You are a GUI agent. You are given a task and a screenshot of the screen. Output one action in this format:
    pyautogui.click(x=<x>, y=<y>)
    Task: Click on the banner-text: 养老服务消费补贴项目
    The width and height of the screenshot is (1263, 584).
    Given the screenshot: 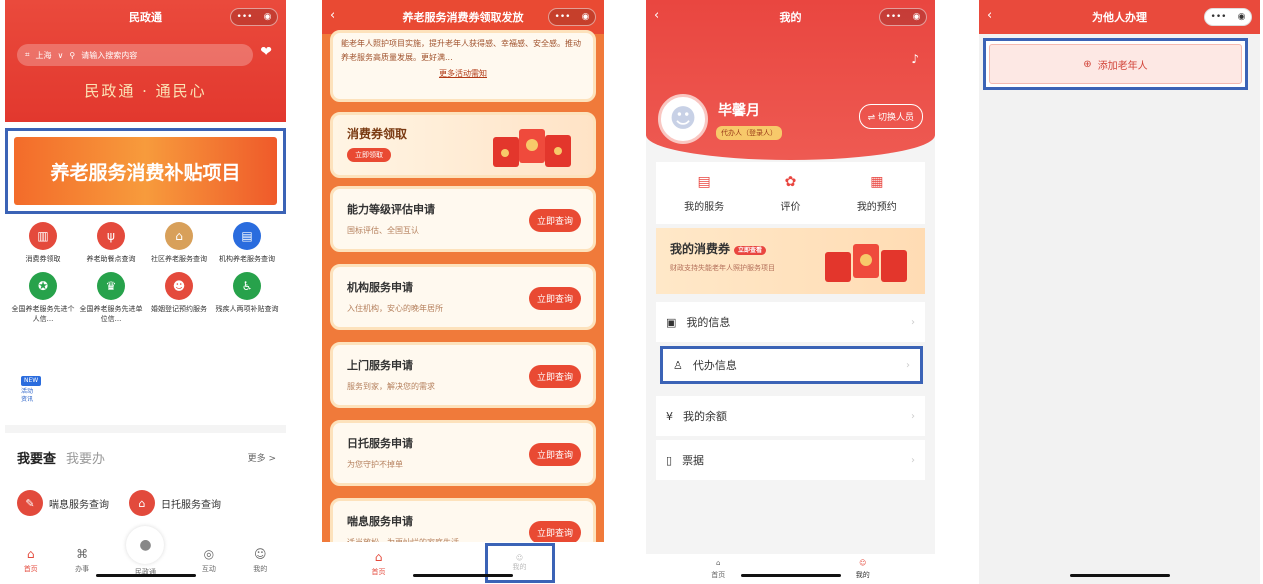 What is the action you would take?
    pyautogui.click(x=145, y=171)
    